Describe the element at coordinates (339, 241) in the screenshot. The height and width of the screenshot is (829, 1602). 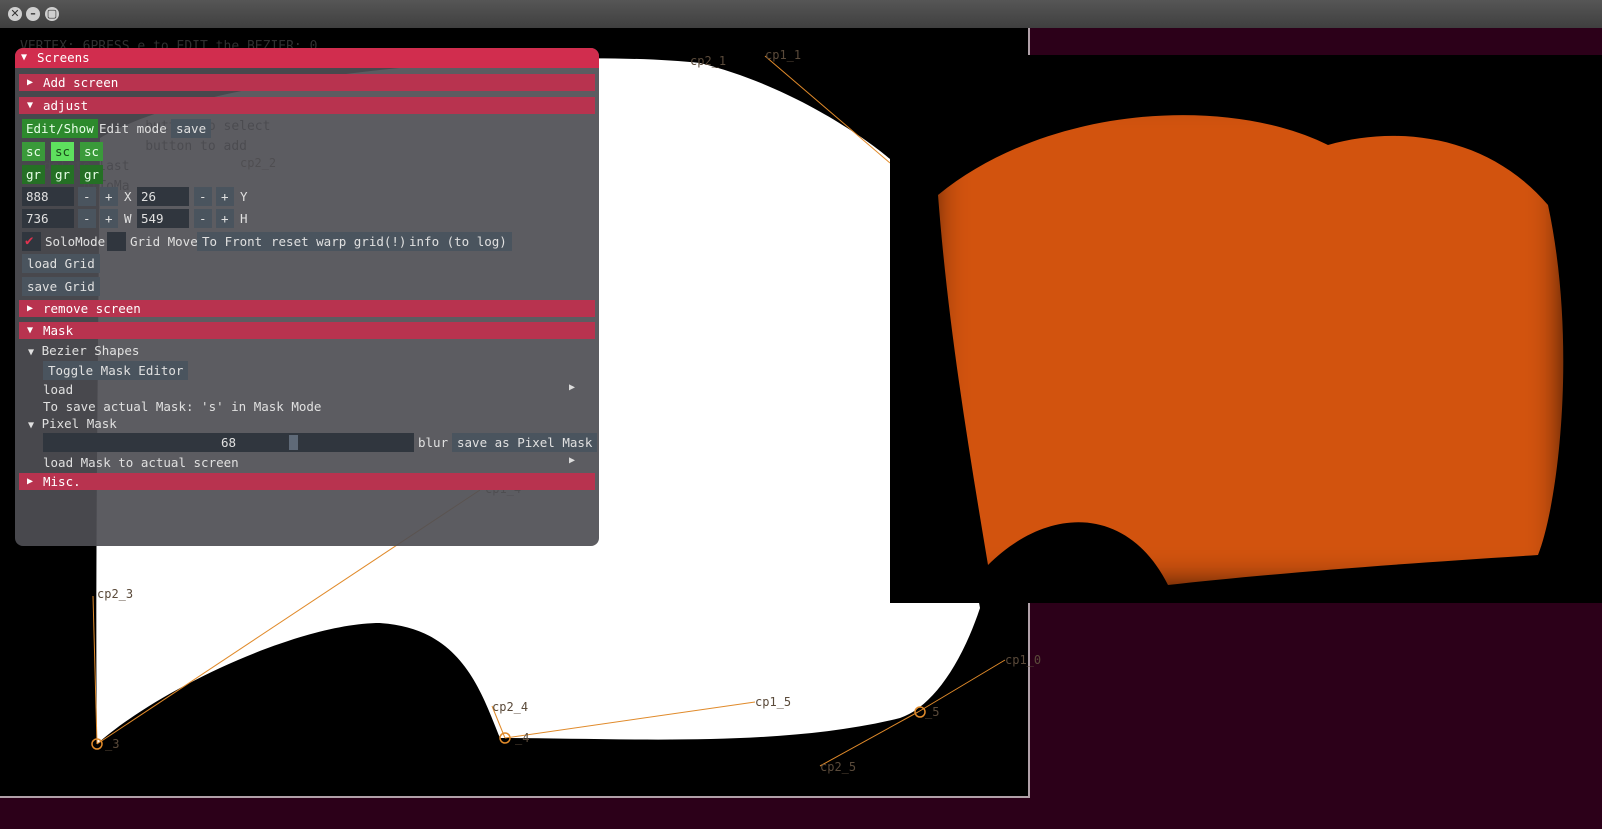
I see `reset-warp-grid-button: reset warp grid(!)` at that location.